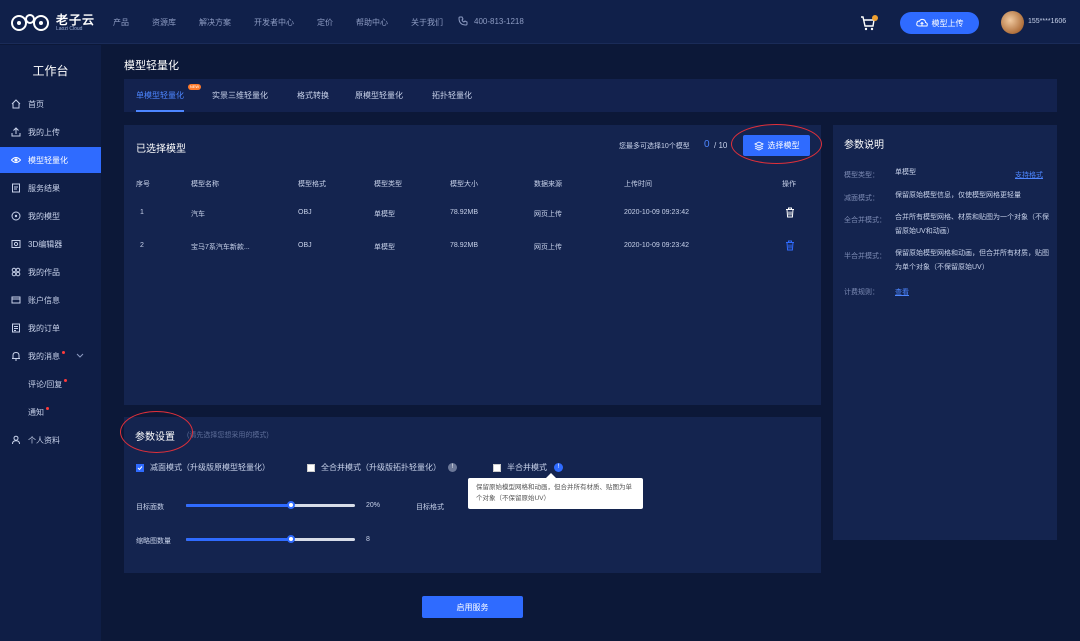  I want to click on mode-reduce-checkbox: 减面模式（升级版原模型轻量化）, so click(203, 467).